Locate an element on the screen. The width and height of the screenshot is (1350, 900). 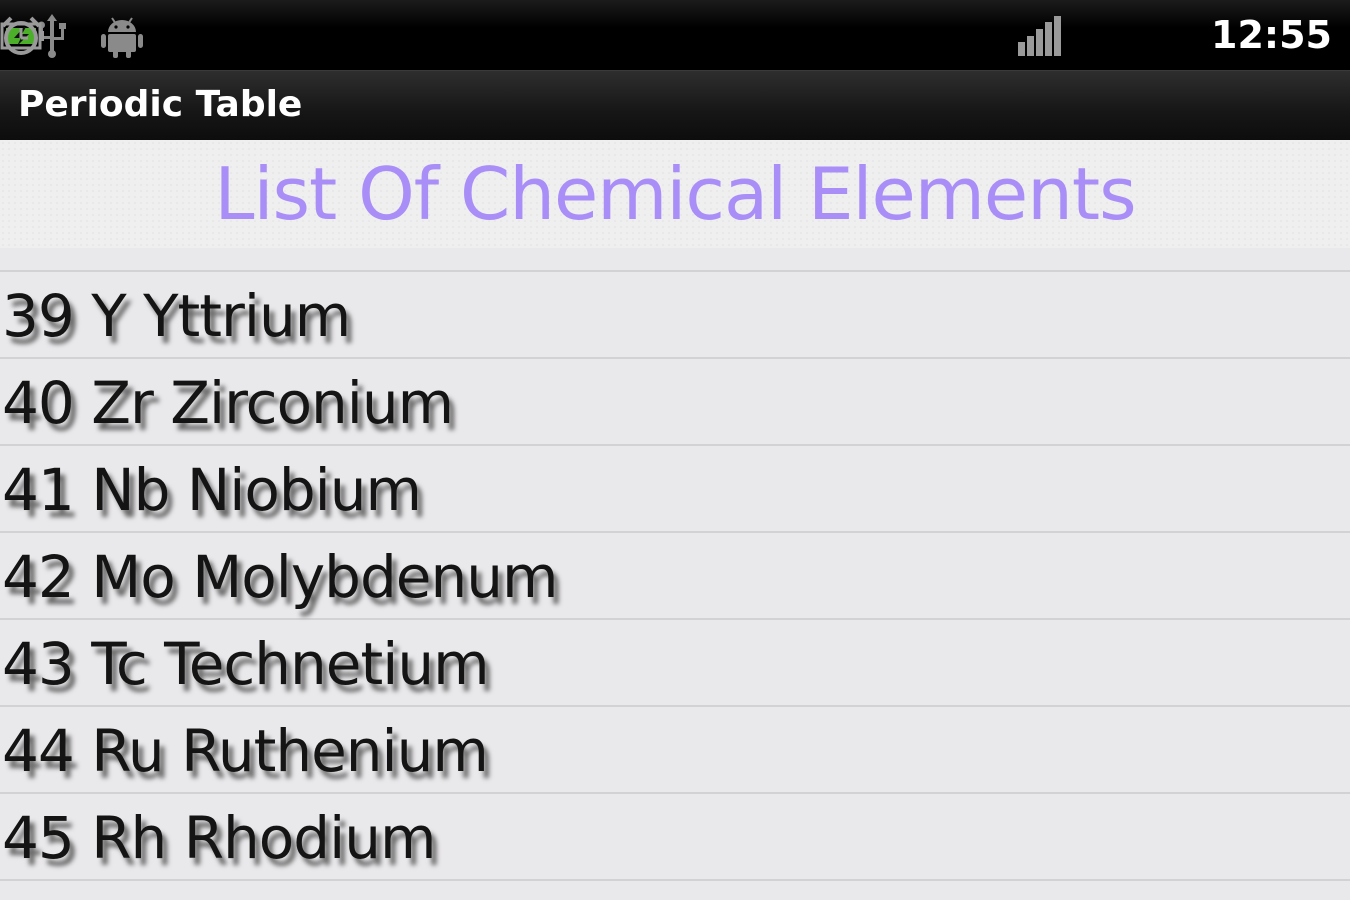
element-label: 44 Ru Ruthenium is located at coordinates (245, 751).